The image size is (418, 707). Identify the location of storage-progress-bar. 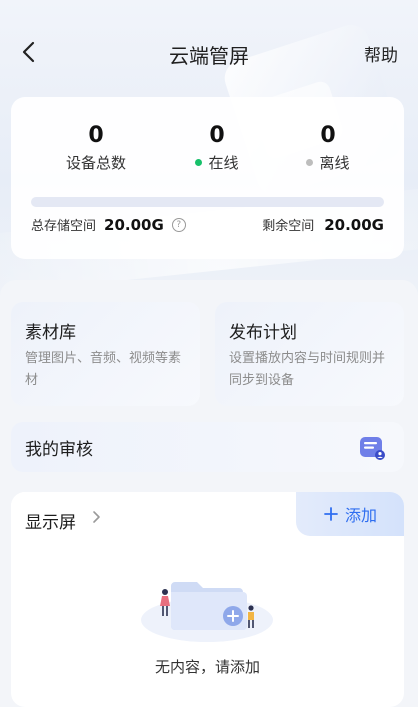
(207, 202).